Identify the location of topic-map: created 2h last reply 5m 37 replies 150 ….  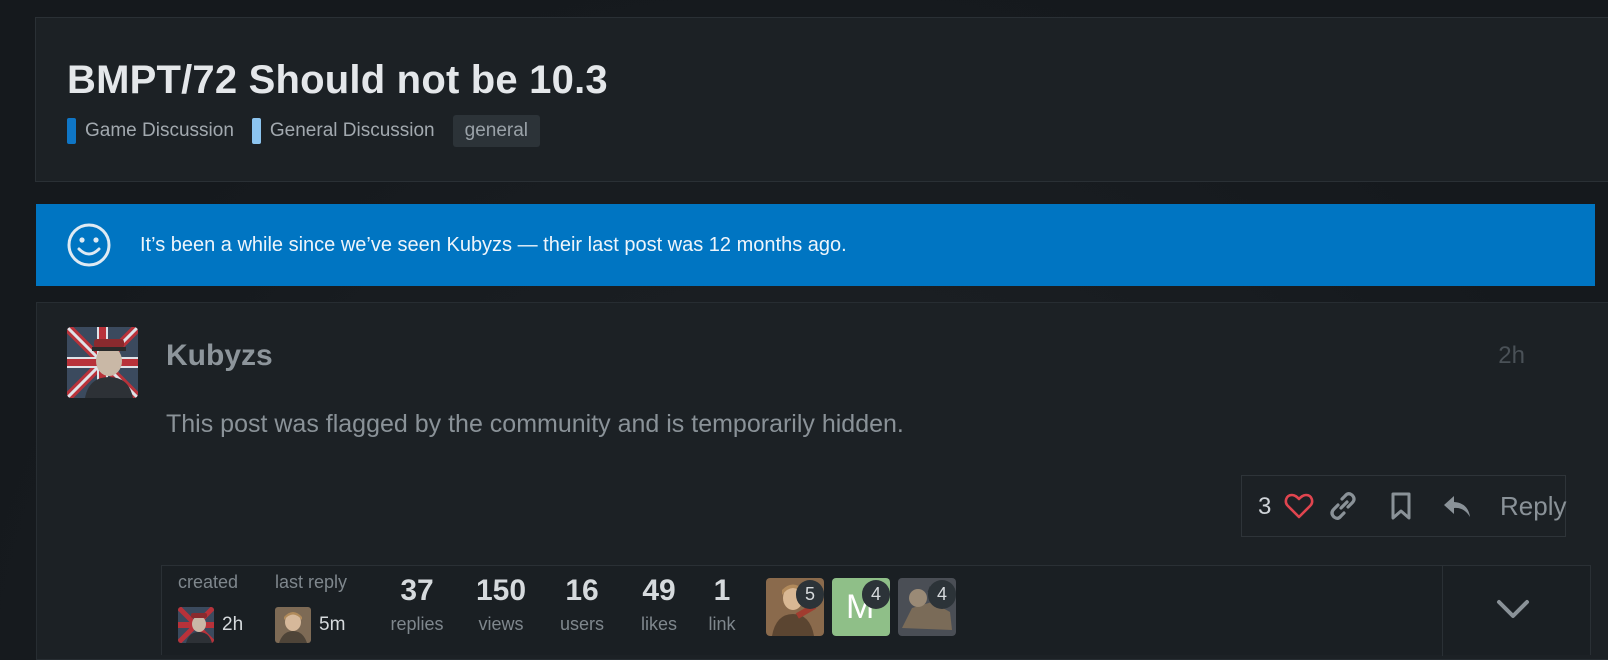
(876, 610).